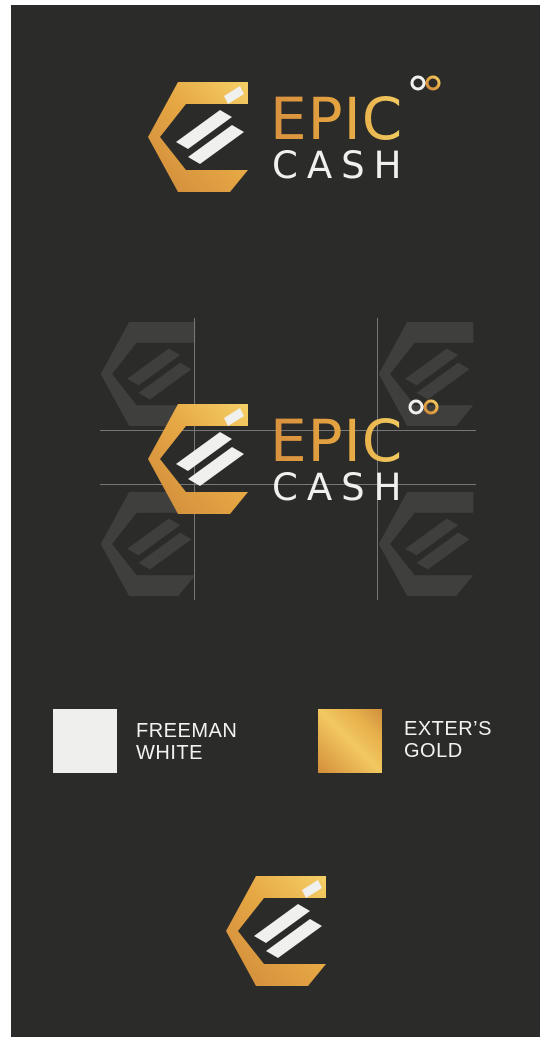 This screenshot has height=1041, width=541. I want to click on swatch-label-line1: EXTER’S, so click(448, 729).